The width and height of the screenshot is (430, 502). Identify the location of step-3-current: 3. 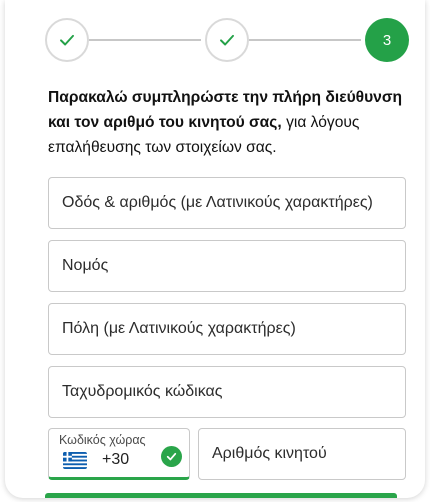
(387, 40).